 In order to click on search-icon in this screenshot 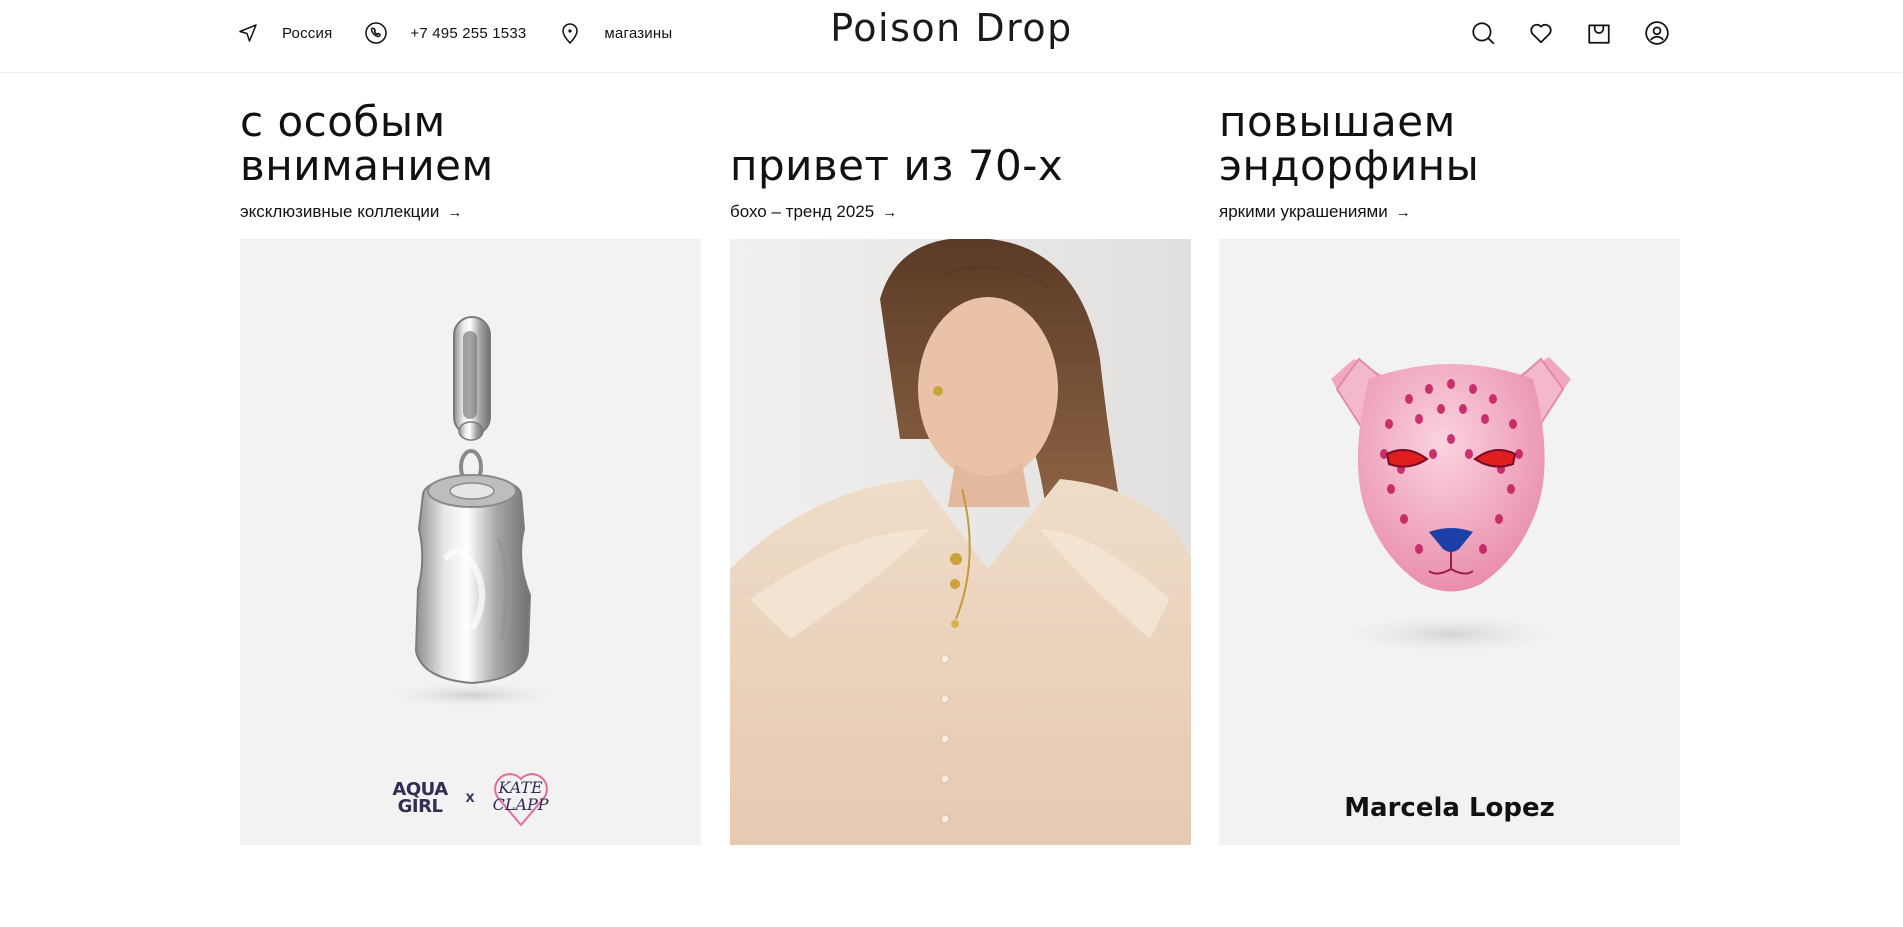, I will do `click(1483, 33)`.